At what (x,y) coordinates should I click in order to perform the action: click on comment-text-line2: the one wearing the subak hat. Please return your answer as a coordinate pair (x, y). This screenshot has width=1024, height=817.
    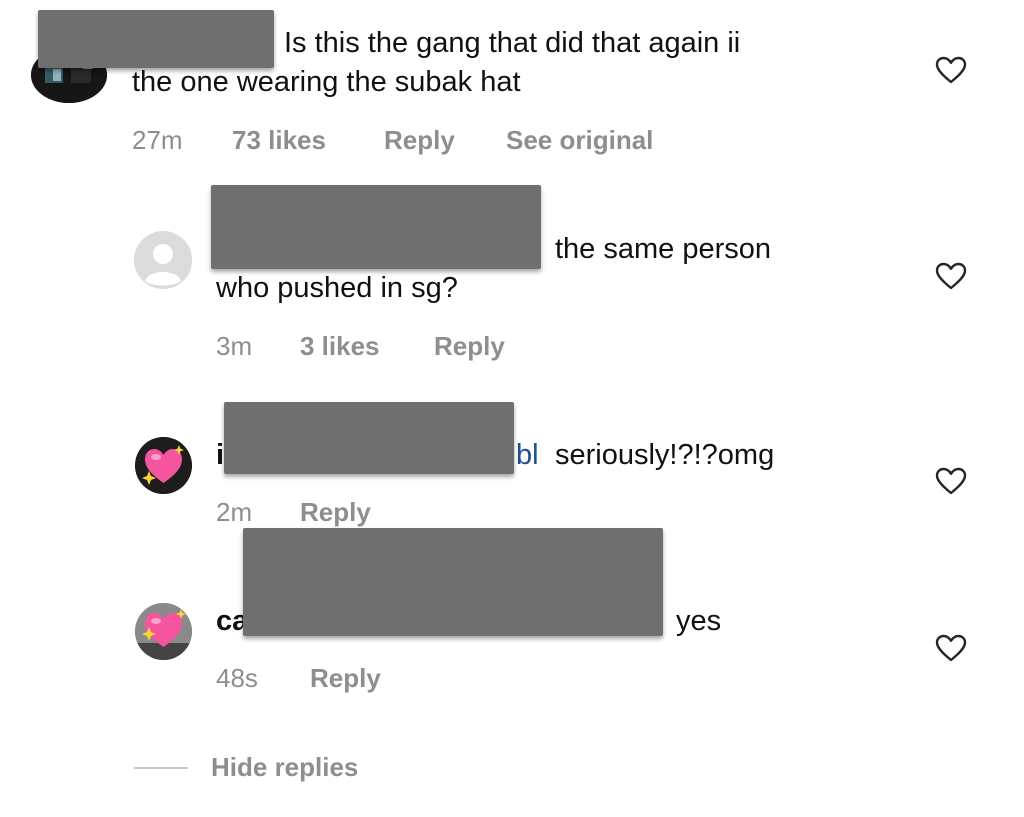
    Looking at the image, I should click on (326, 82).